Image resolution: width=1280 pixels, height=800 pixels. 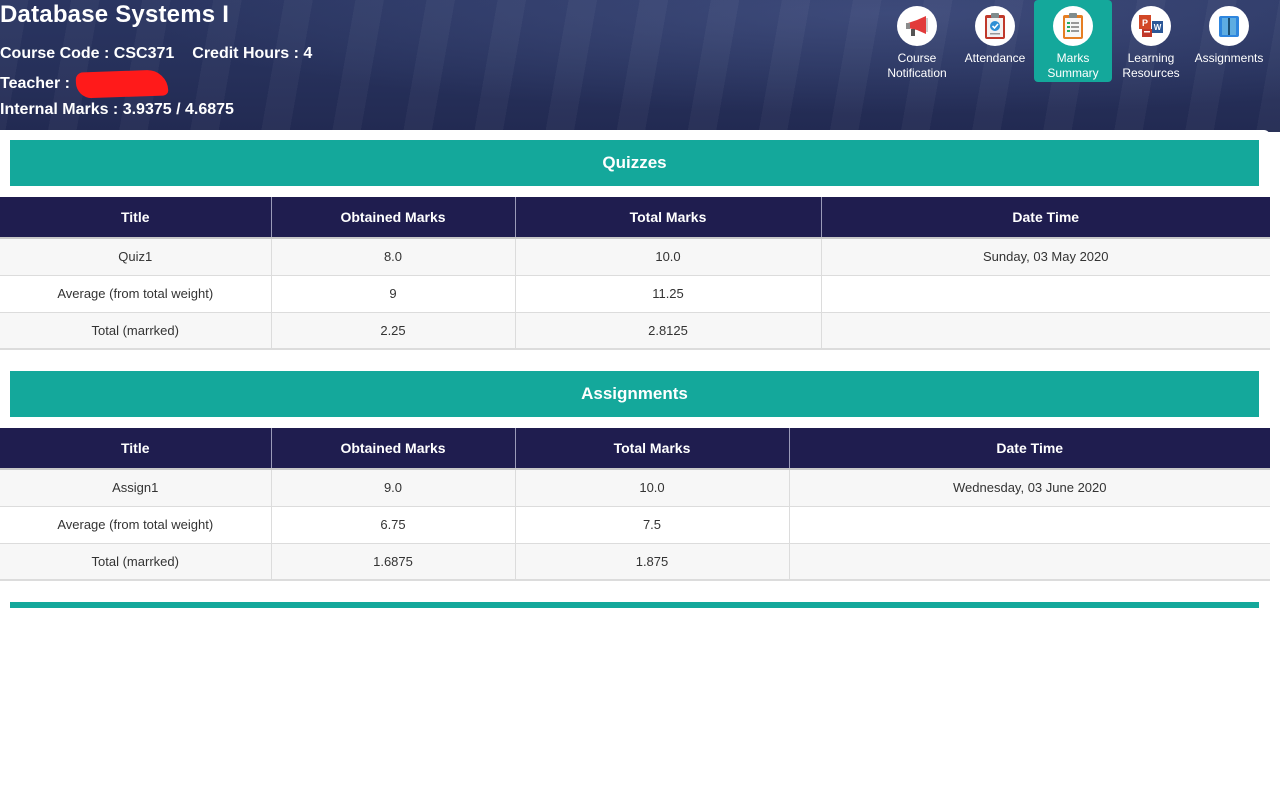 I want to click on table-row: Quiz1 8.0 10.0 Sunday, 03 May 2020, so click(x=635, y=257).